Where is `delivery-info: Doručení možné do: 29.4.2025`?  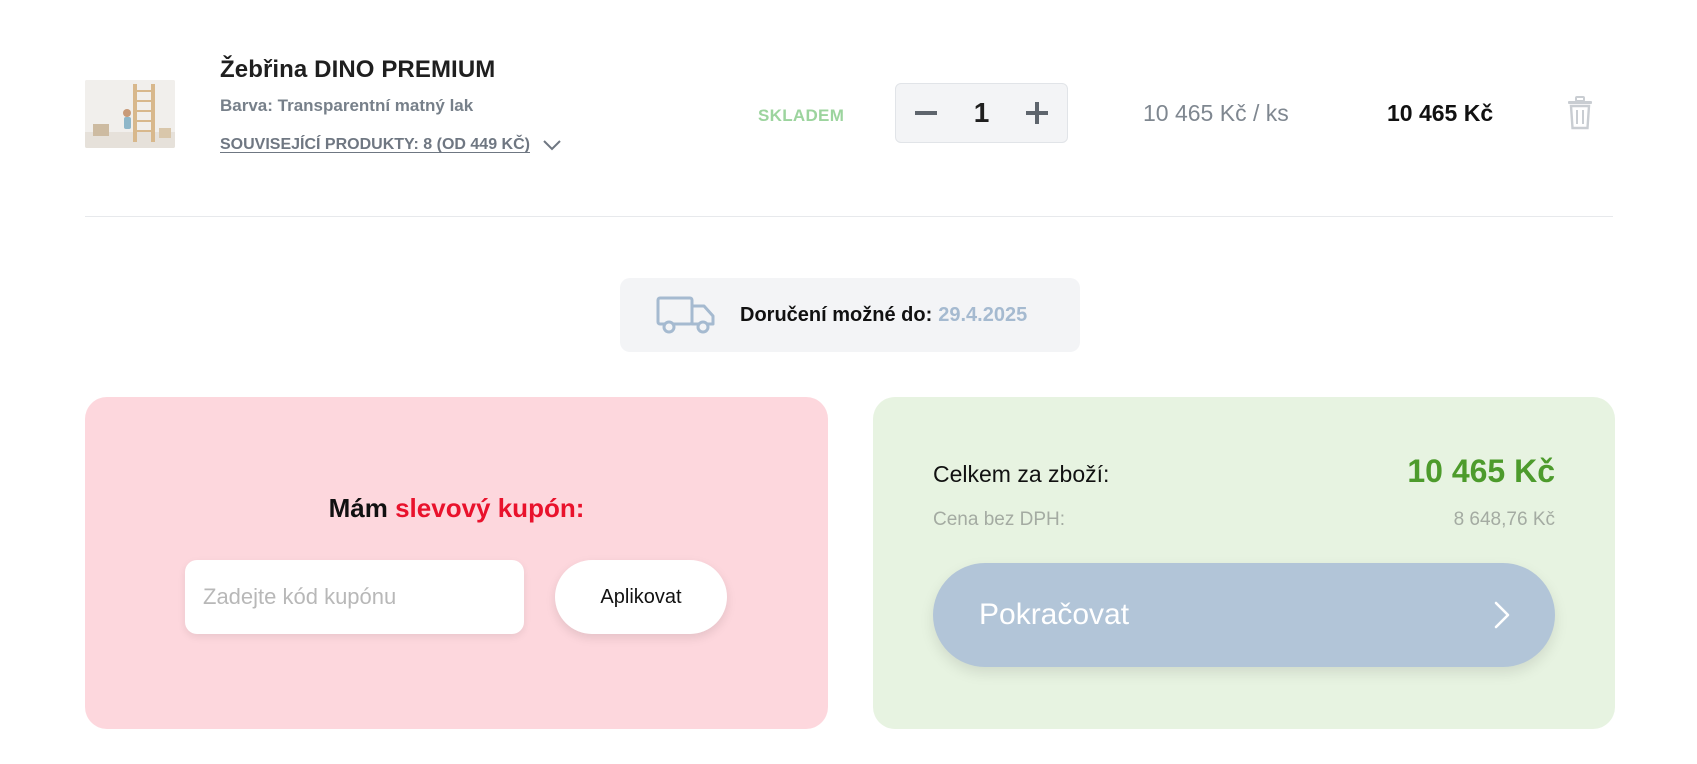 delivery-info: Doručení možné do: 29.4.2025 is located at coordinates (850, 315).